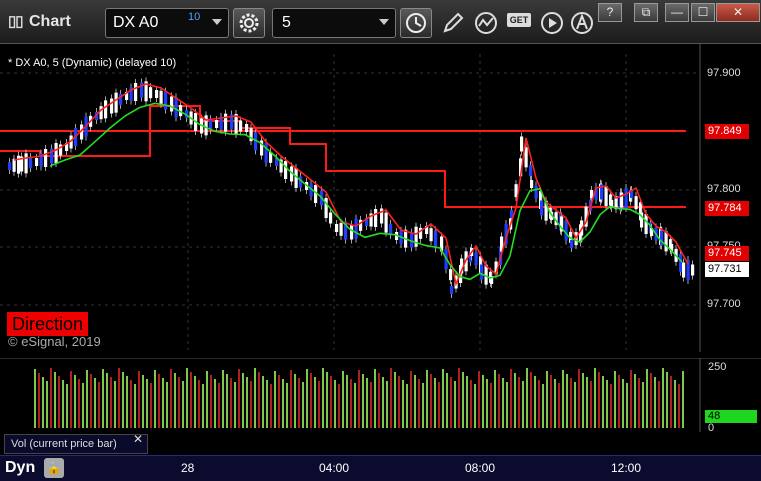 The image size is (761, 481). Describe the element at coordinates (15, 21) in the screenshot. I see `chart-window-icon: ▯▯` at that location.